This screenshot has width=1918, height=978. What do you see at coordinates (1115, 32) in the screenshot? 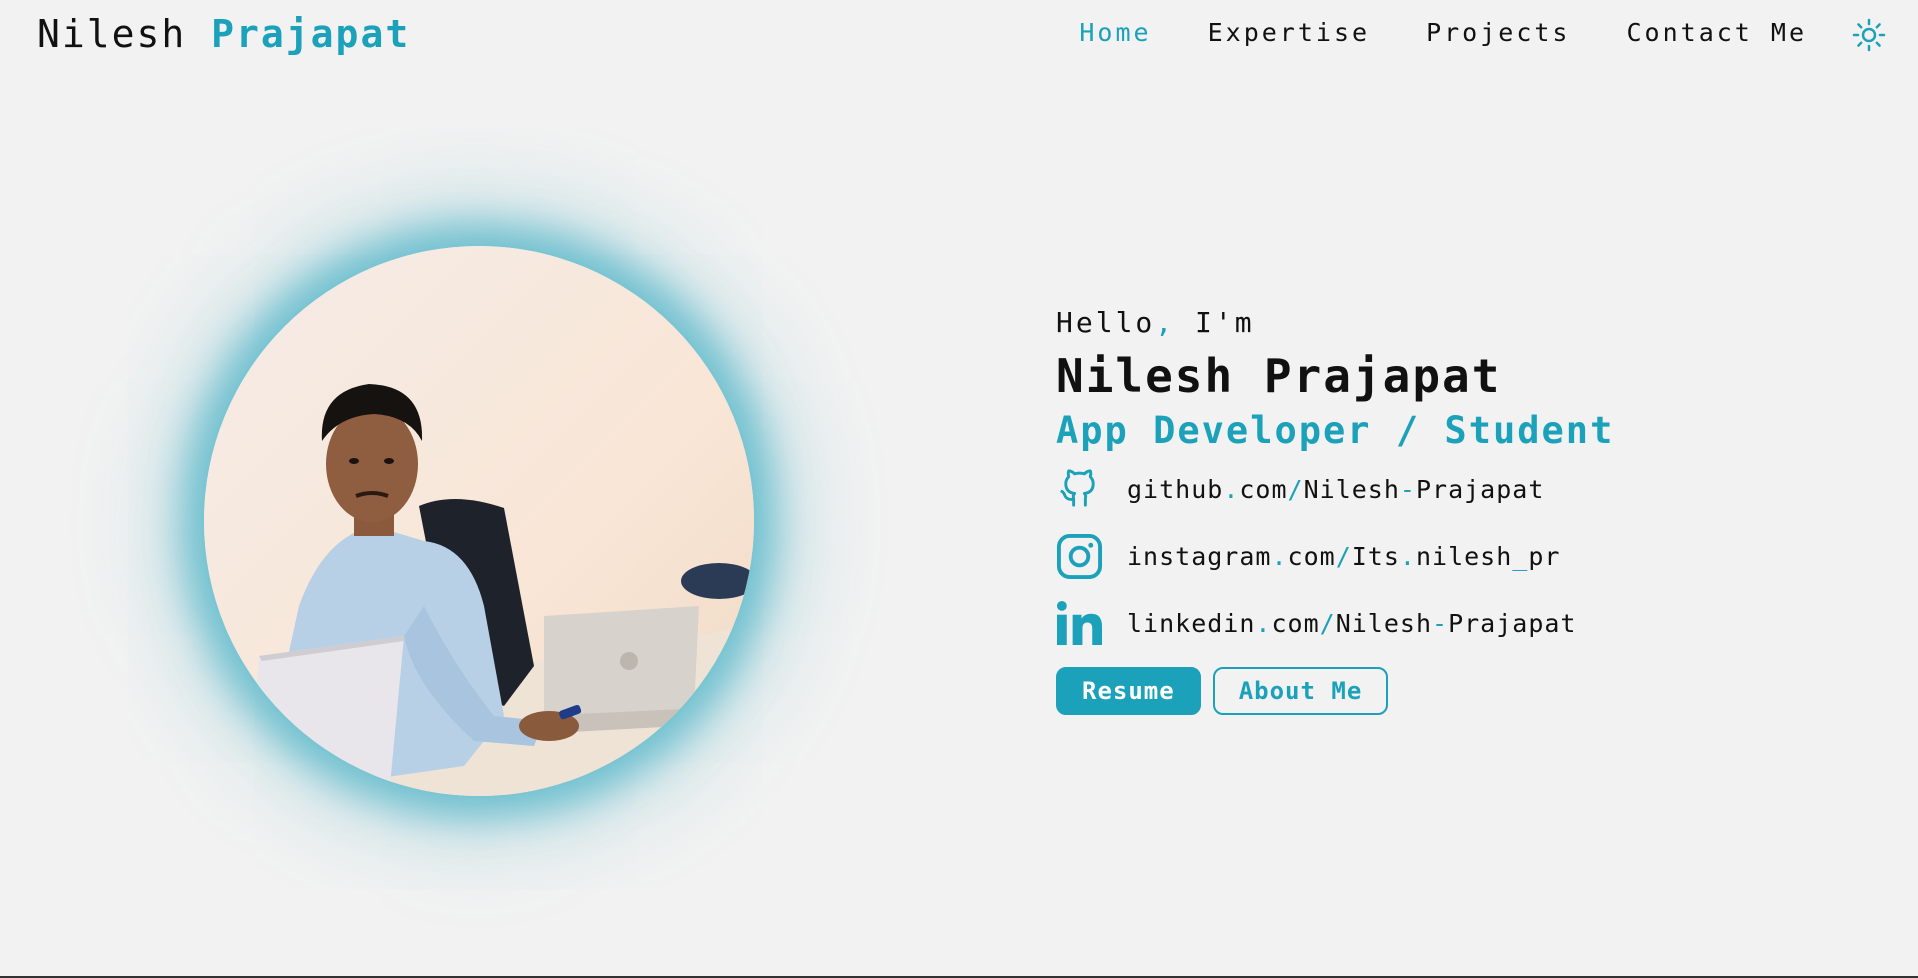
I see `nav-home: Home` at bounding box center [1115, 32].